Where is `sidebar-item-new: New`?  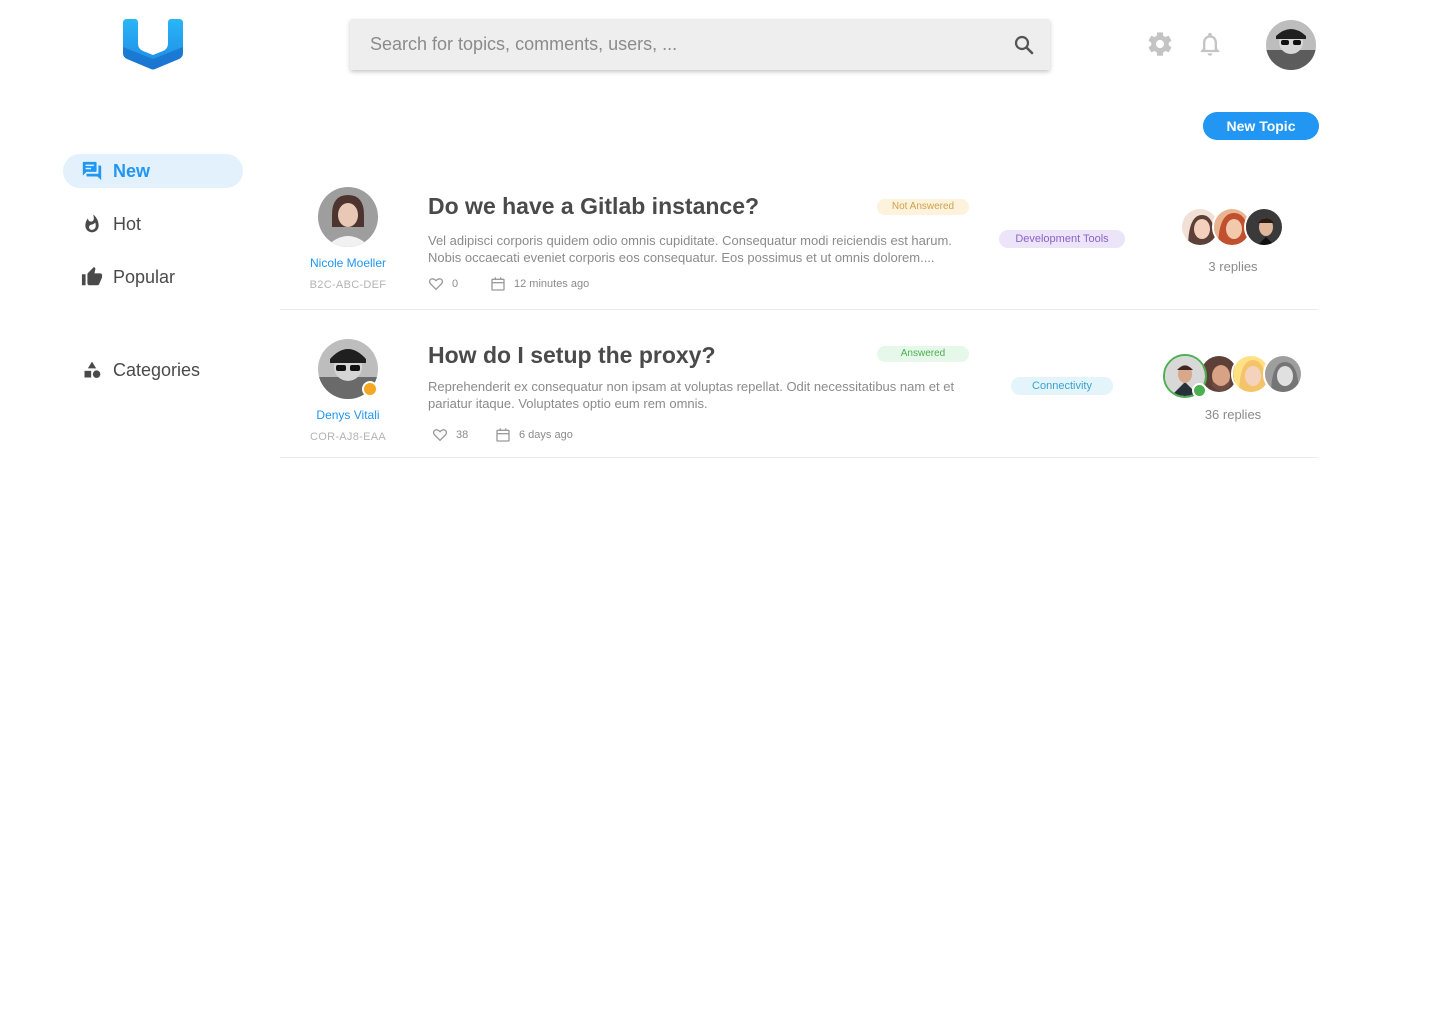
sidebar-item-new: New is located at coordinates (153, 171).